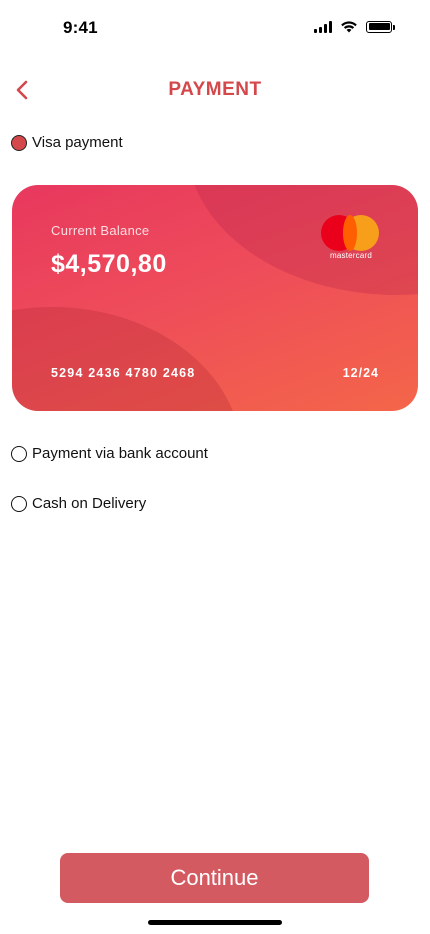 The image size is (430, 934). Describe the element at coordinates (123, 373) in the screenshot. I see `card-number: 5294 2436 4780 2468` at that location.